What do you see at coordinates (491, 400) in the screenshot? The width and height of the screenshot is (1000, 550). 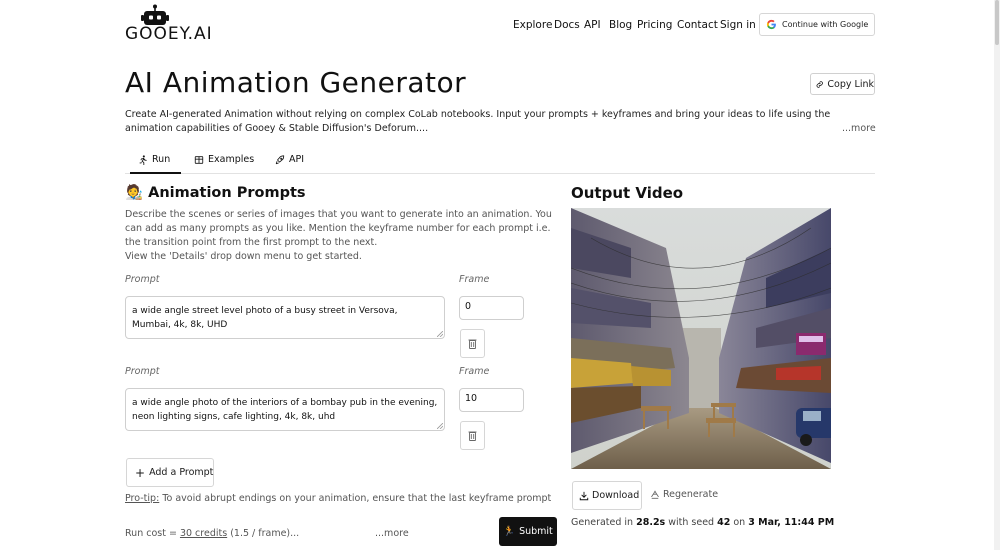 I see `frame-input-2: 10` at bounding box center [491, 400].